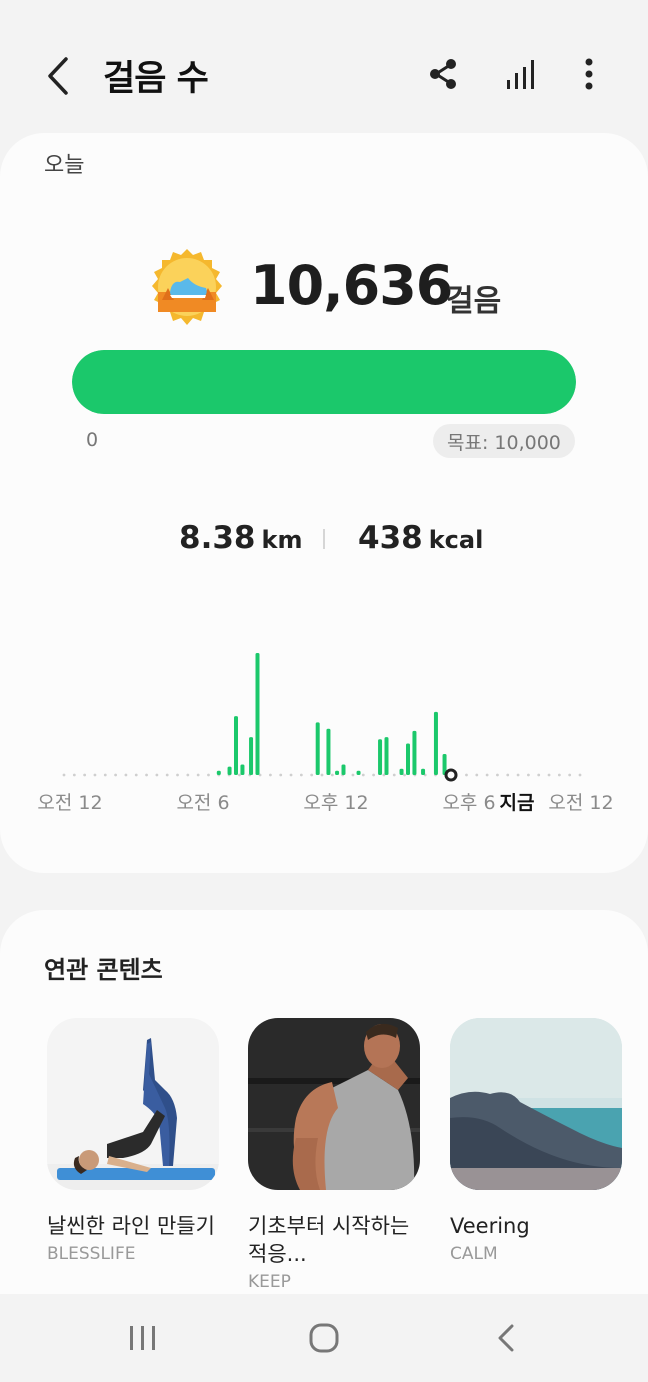 The width and height of the screenshot is (648, 1382). Describe the element at coordinates (58, 76) in the screenshot. I see `back-arrow-icon` at that location.